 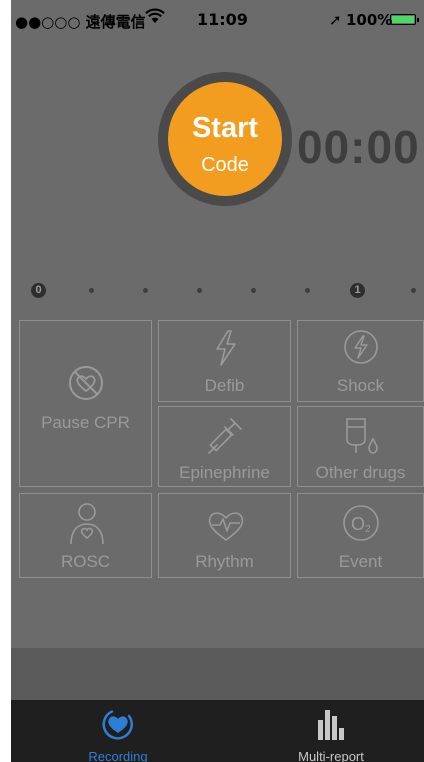 I want to click on shock-button: Shock, so click(x=360, y=361).